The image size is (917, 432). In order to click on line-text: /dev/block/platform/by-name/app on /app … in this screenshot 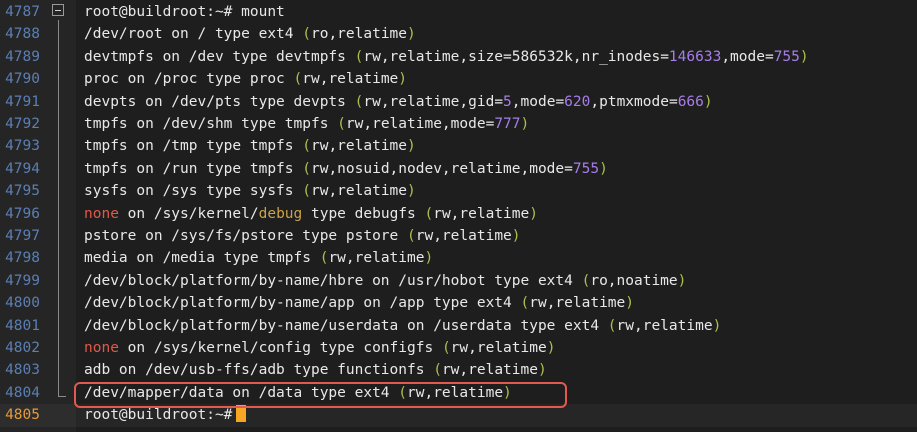, I will do `click(359, 303)`.